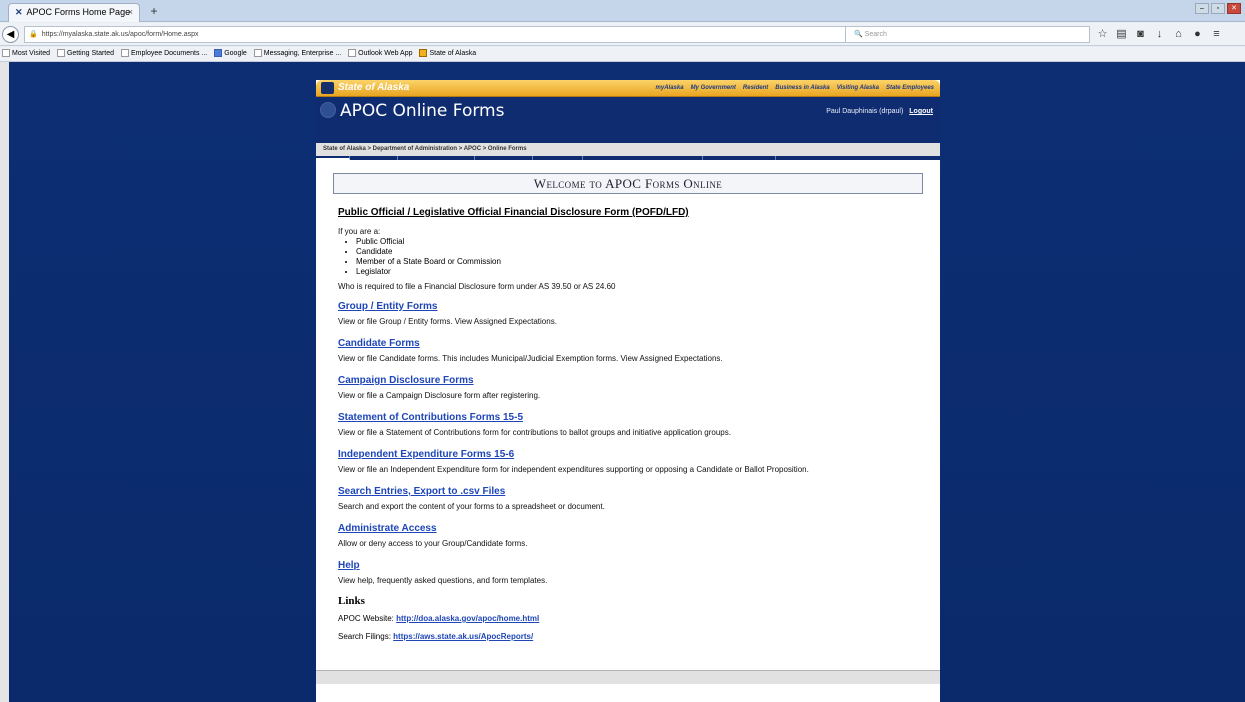 This screenshot has height=702, width=1245. Describe the element at coordinates (4, 382) in the screenshot. I see `left-edge` at that location.